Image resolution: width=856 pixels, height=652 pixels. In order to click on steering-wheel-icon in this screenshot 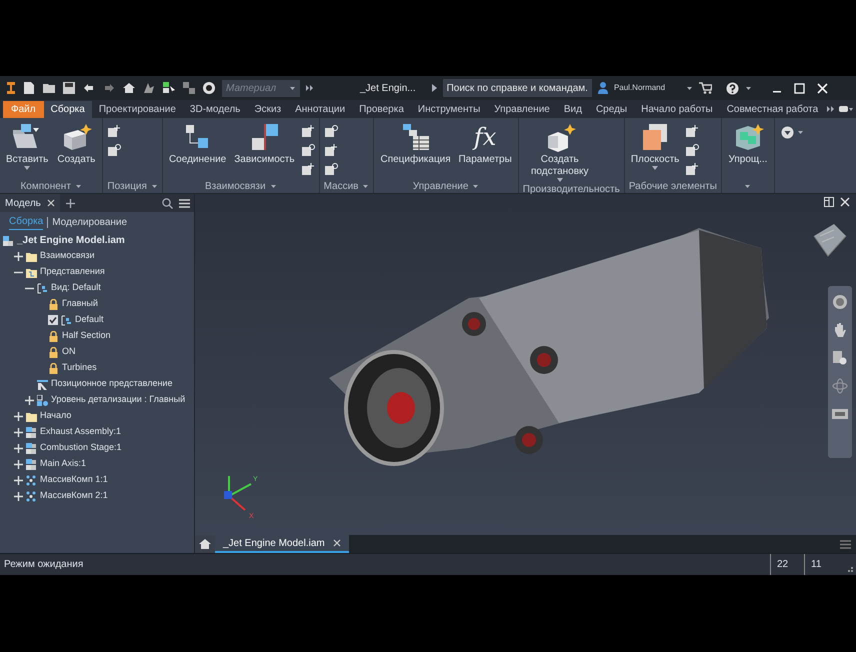, I will do `click(840, 302)`.